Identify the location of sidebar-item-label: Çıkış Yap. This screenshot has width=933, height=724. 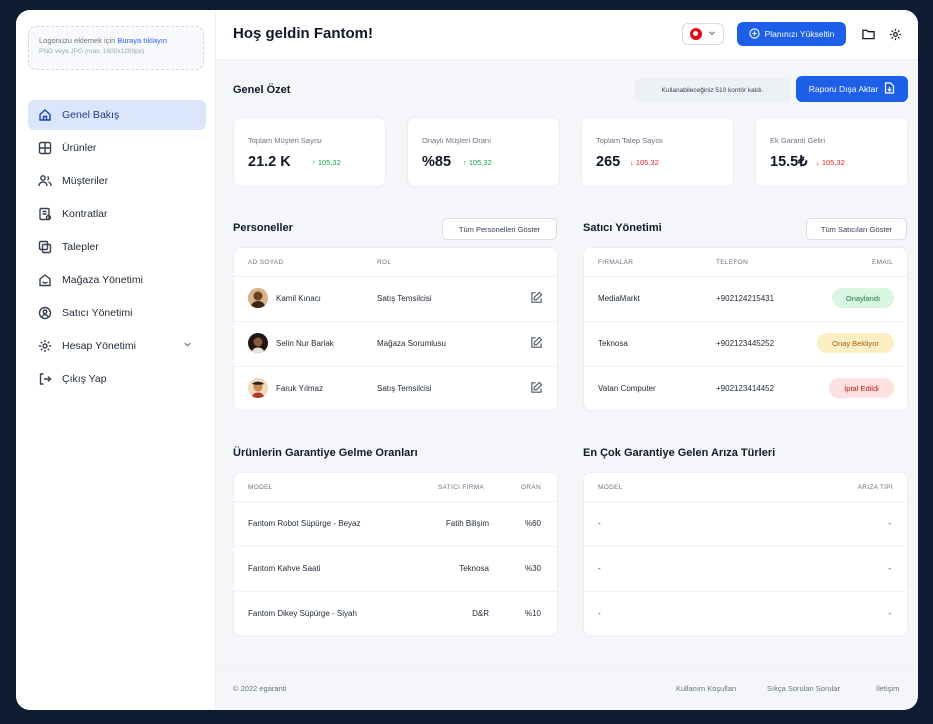
(84, 379).